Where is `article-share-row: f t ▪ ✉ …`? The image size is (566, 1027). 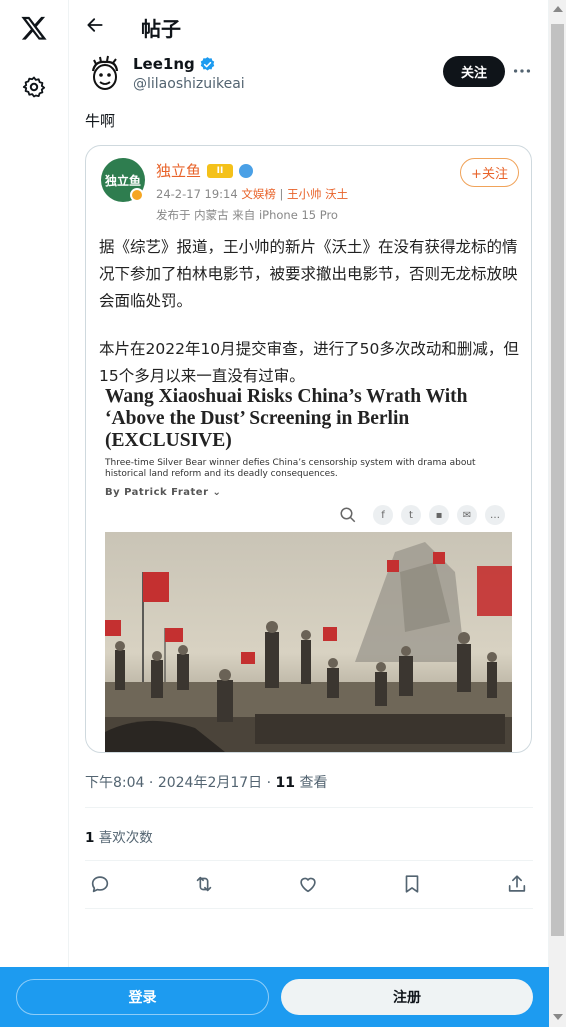 article-share-row: f t ▪ ✉ … is located at coordinates (422, 515).